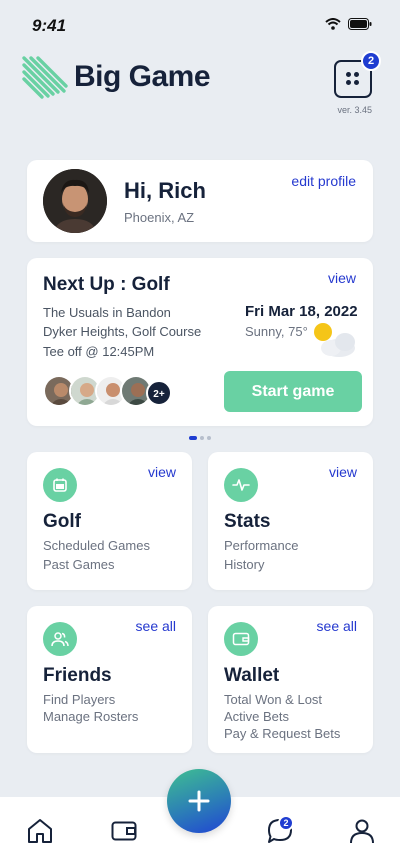 This screenshot has width=400, height=866. Describe the element at coordinates (62, 521) in the screenshot. I see `golf-tile-title: Golf` at that location.